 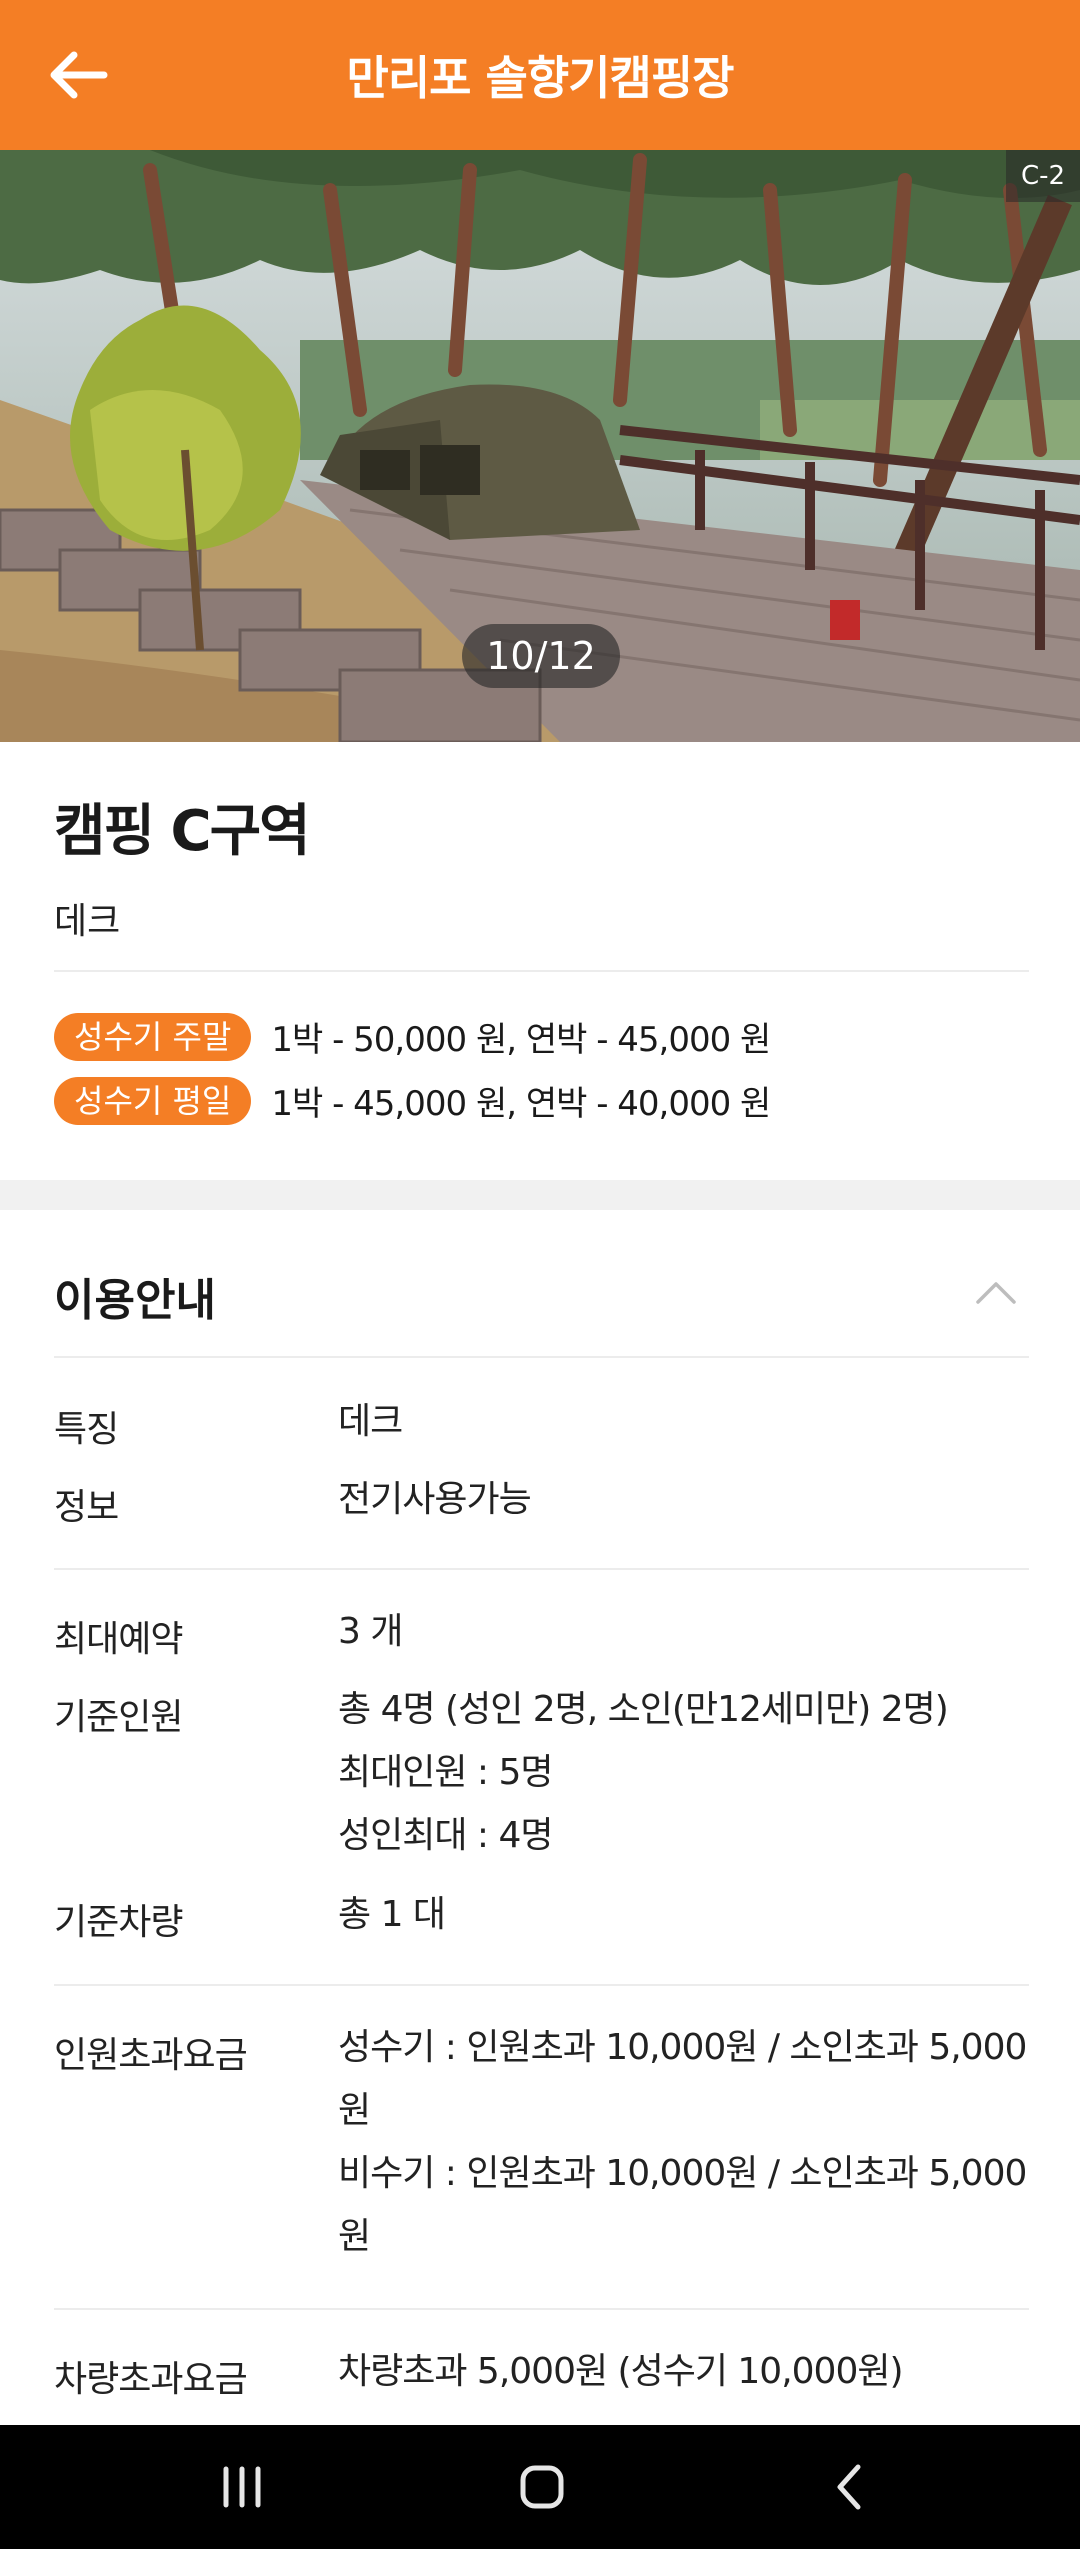 I want to click on base-people-line: 총 4명 (성인 2명, 소인(만12세미만) 2명), so click(x=643, y=1709).